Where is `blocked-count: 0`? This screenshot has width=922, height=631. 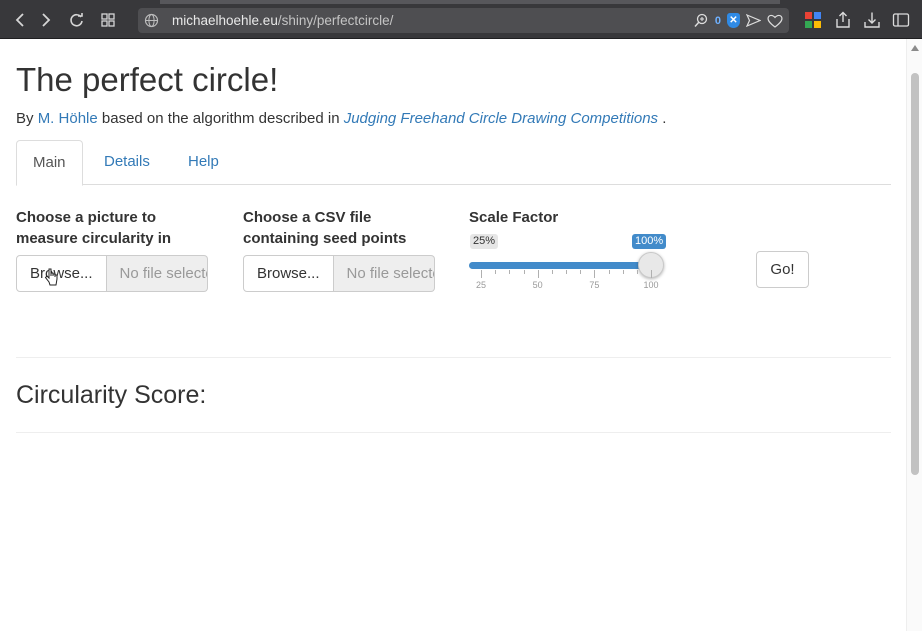 blocked-count: 0 is located at coordinates (717, 20).